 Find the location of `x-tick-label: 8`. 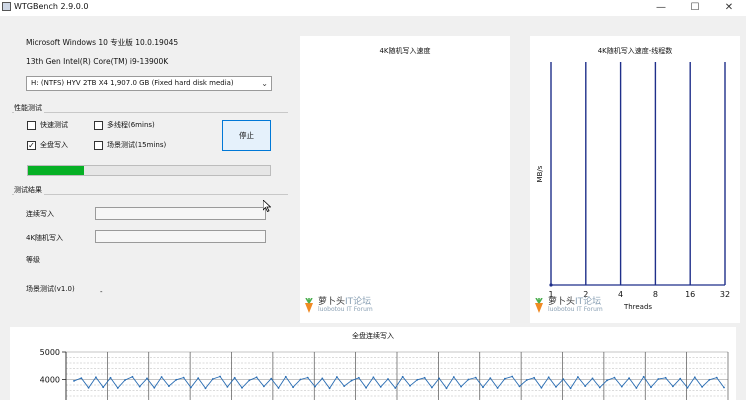

x-tick-label: 8 is located at coordinates (655, 294).